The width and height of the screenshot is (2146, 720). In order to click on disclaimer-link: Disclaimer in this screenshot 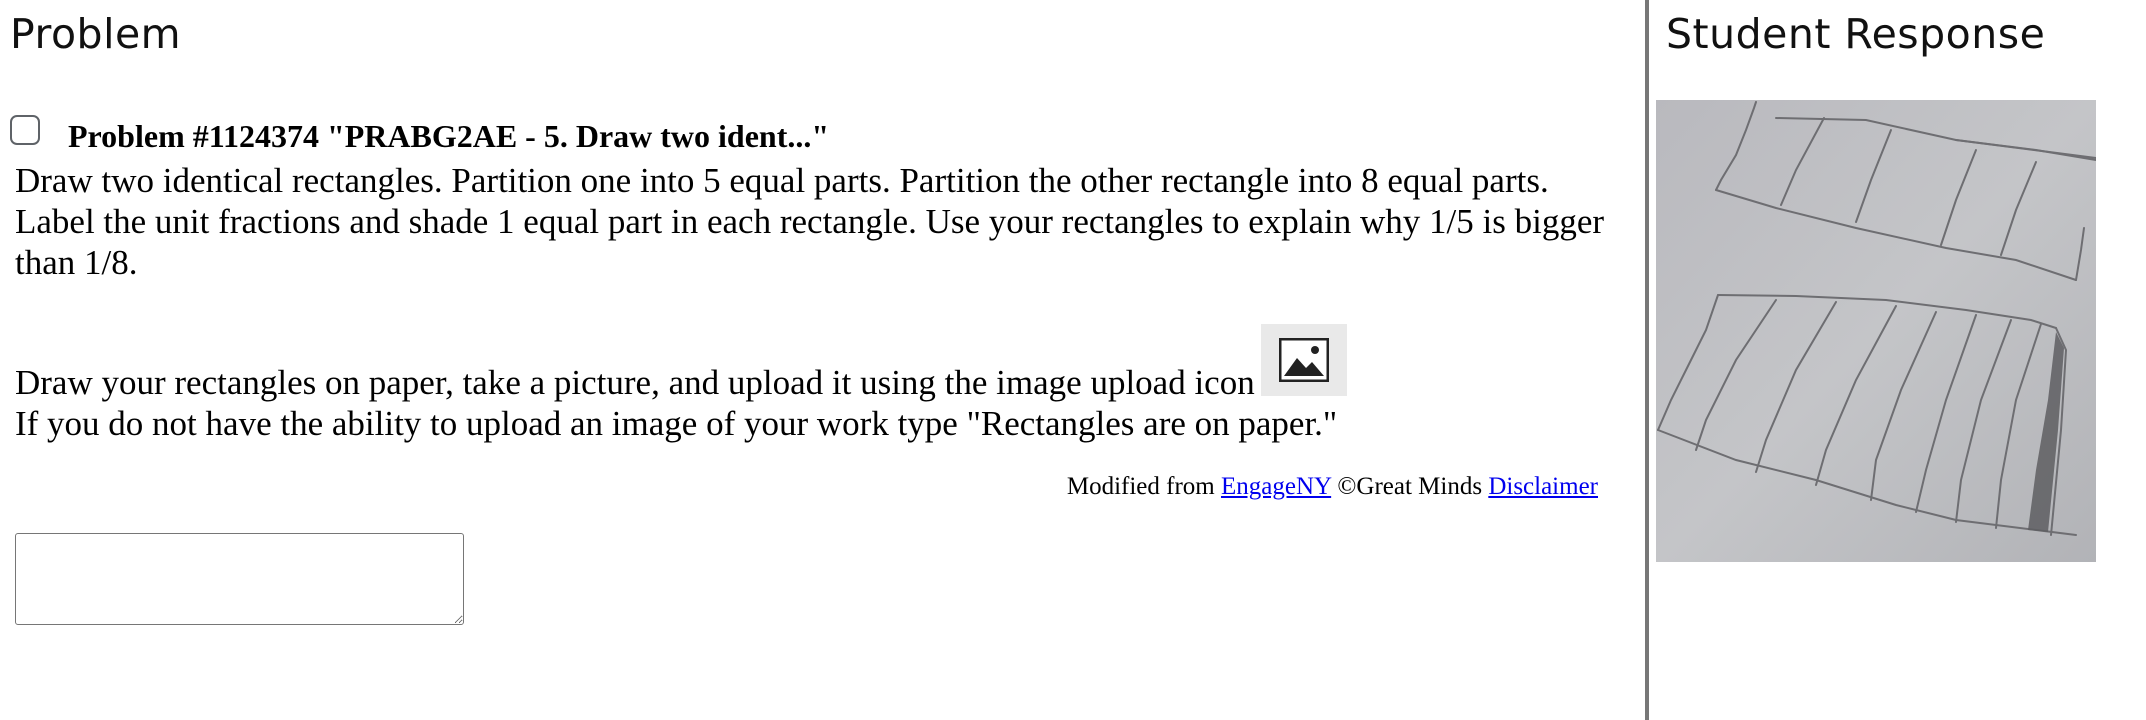, I will do `click(1543, 486)`.